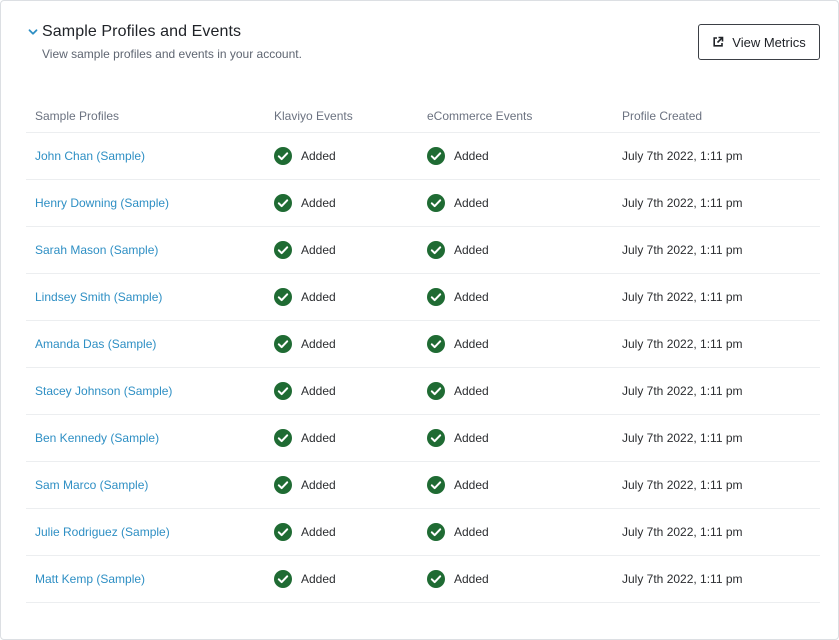 Image resolution: width=839 pixels, height=640 pixels. Describe the element at coordinates (102, 532) in the screenshot. I see `profile-link: Julie Rodriguez (Sample)` at that location.